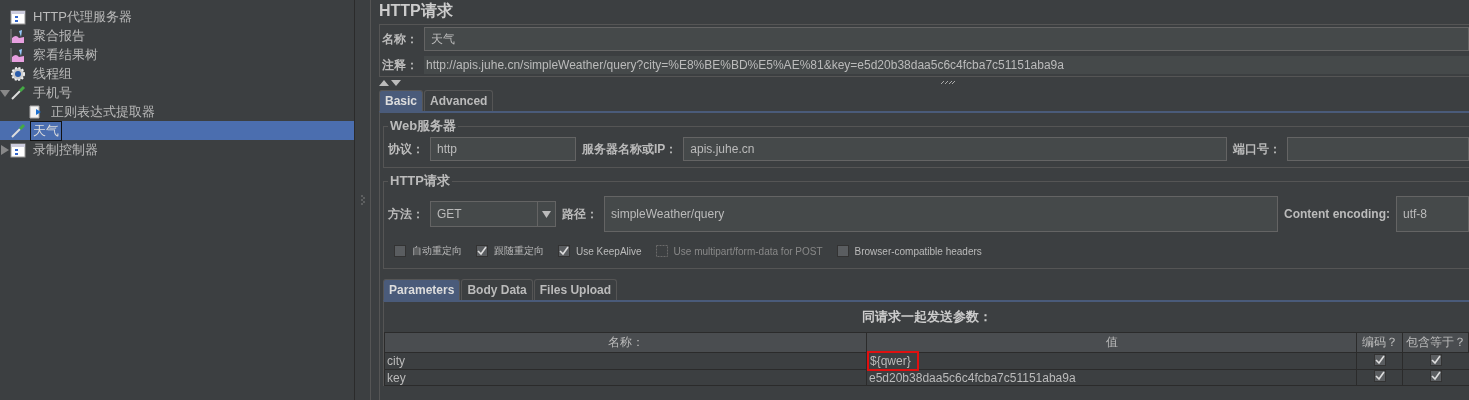 The image size is (1469, 400). I want to click on comment-label: 注释：, so click(400, 65).